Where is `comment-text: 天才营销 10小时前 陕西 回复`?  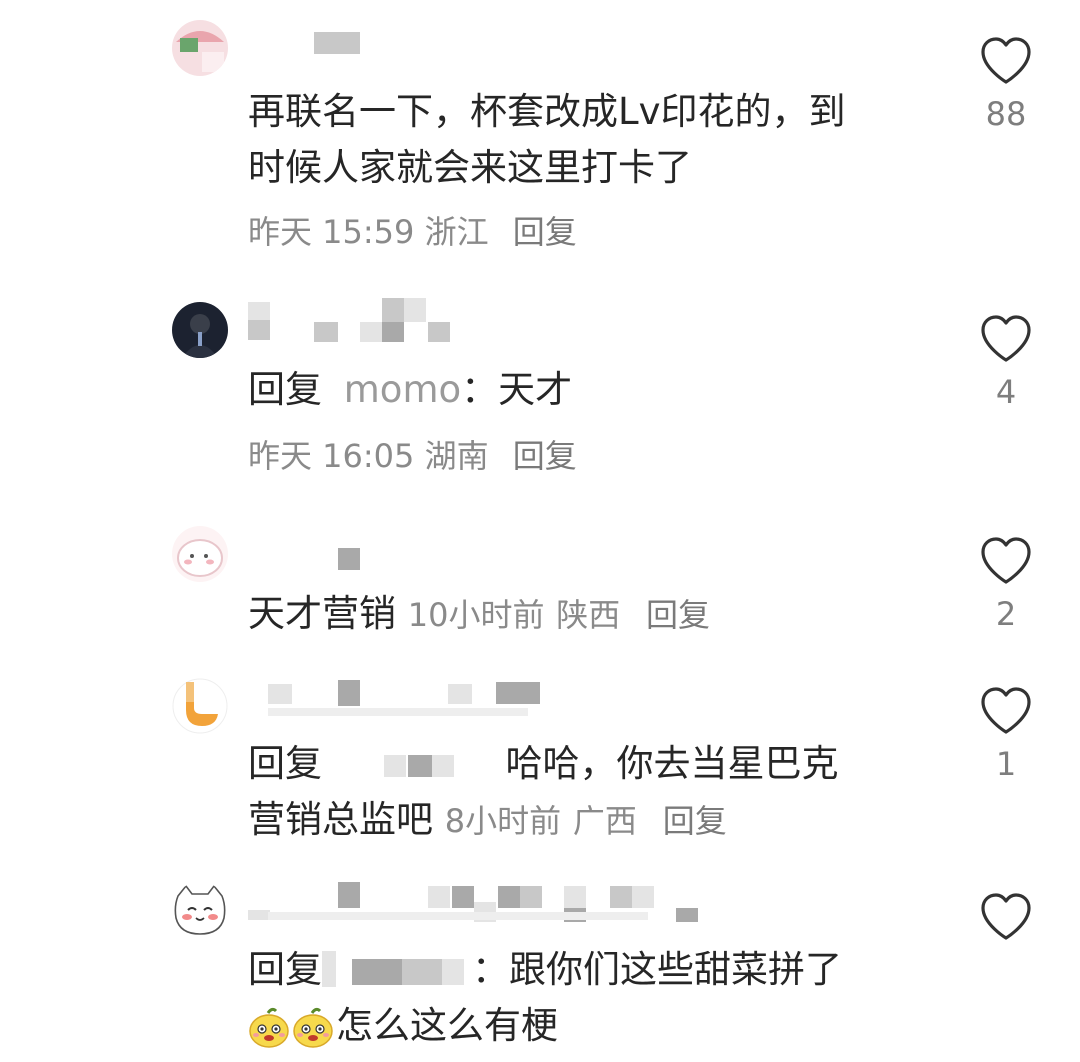 comment-text: 天才营销 10小时前 陕西 回复 is located at coordinates (479, 614).